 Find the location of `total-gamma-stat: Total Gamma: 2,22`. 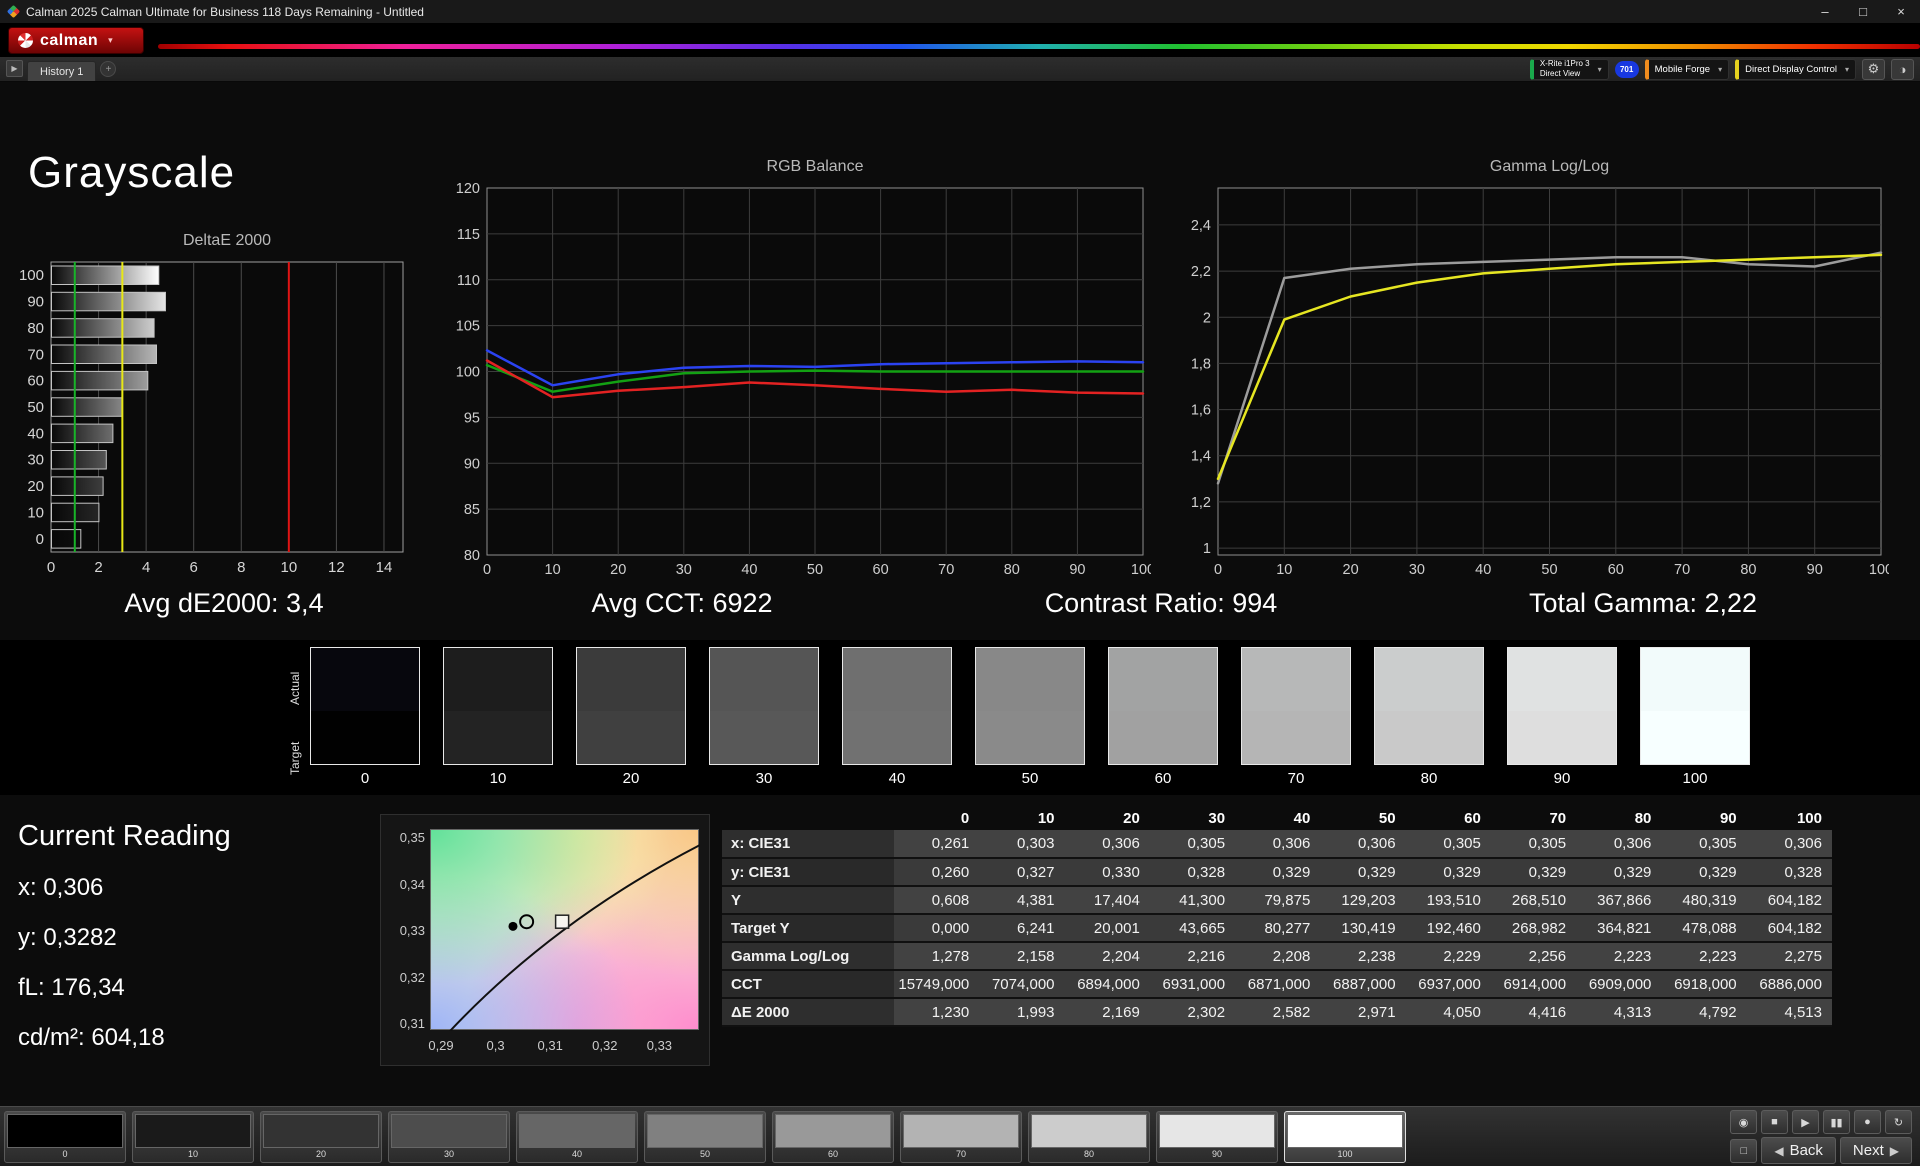

total-gamma-stat: Total Gamma: 2,22 is located at coordinates (1643, 603).